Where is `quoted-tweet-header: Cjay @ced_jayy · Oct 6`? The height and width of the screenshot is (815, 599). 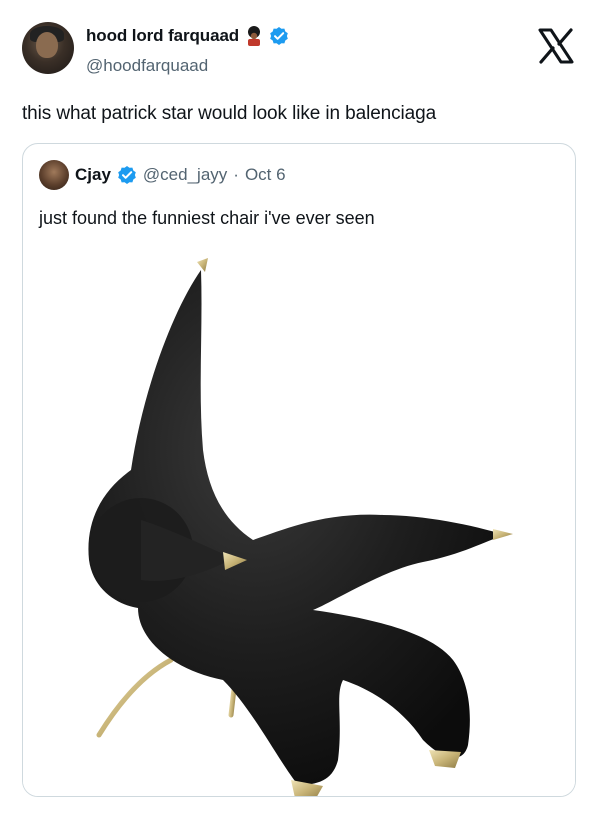
quoted-tweet-header: Cjay @ced_jayy · Oct 6 is located at coordinates (162, 175).